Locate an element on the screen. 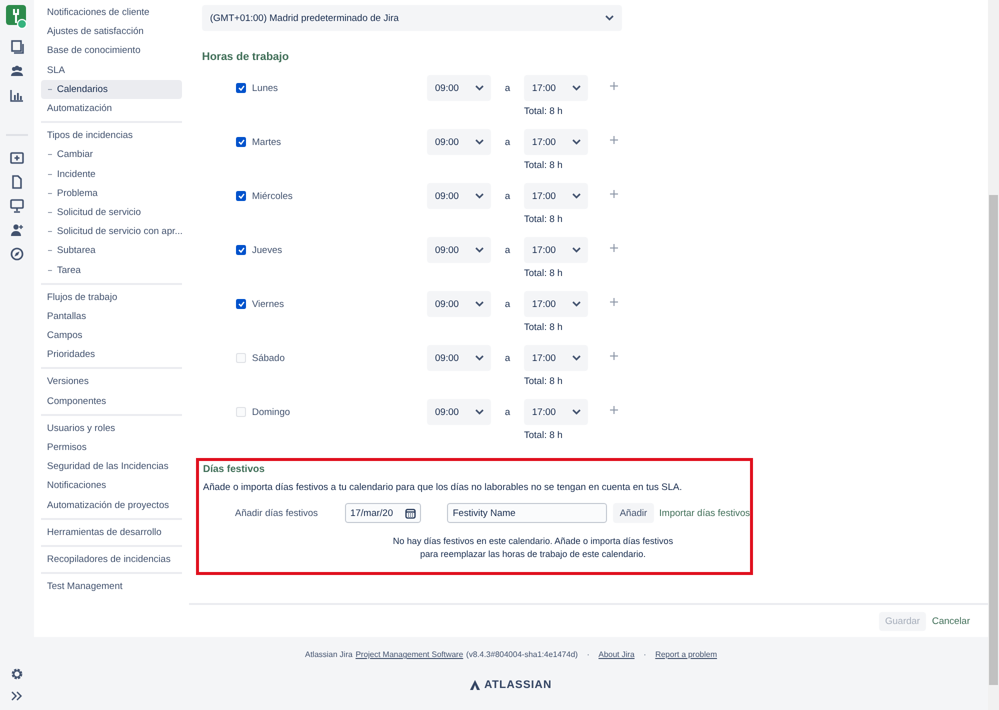  atlassian-logo: ATLASSIAN is located at coordinates (518, 685).